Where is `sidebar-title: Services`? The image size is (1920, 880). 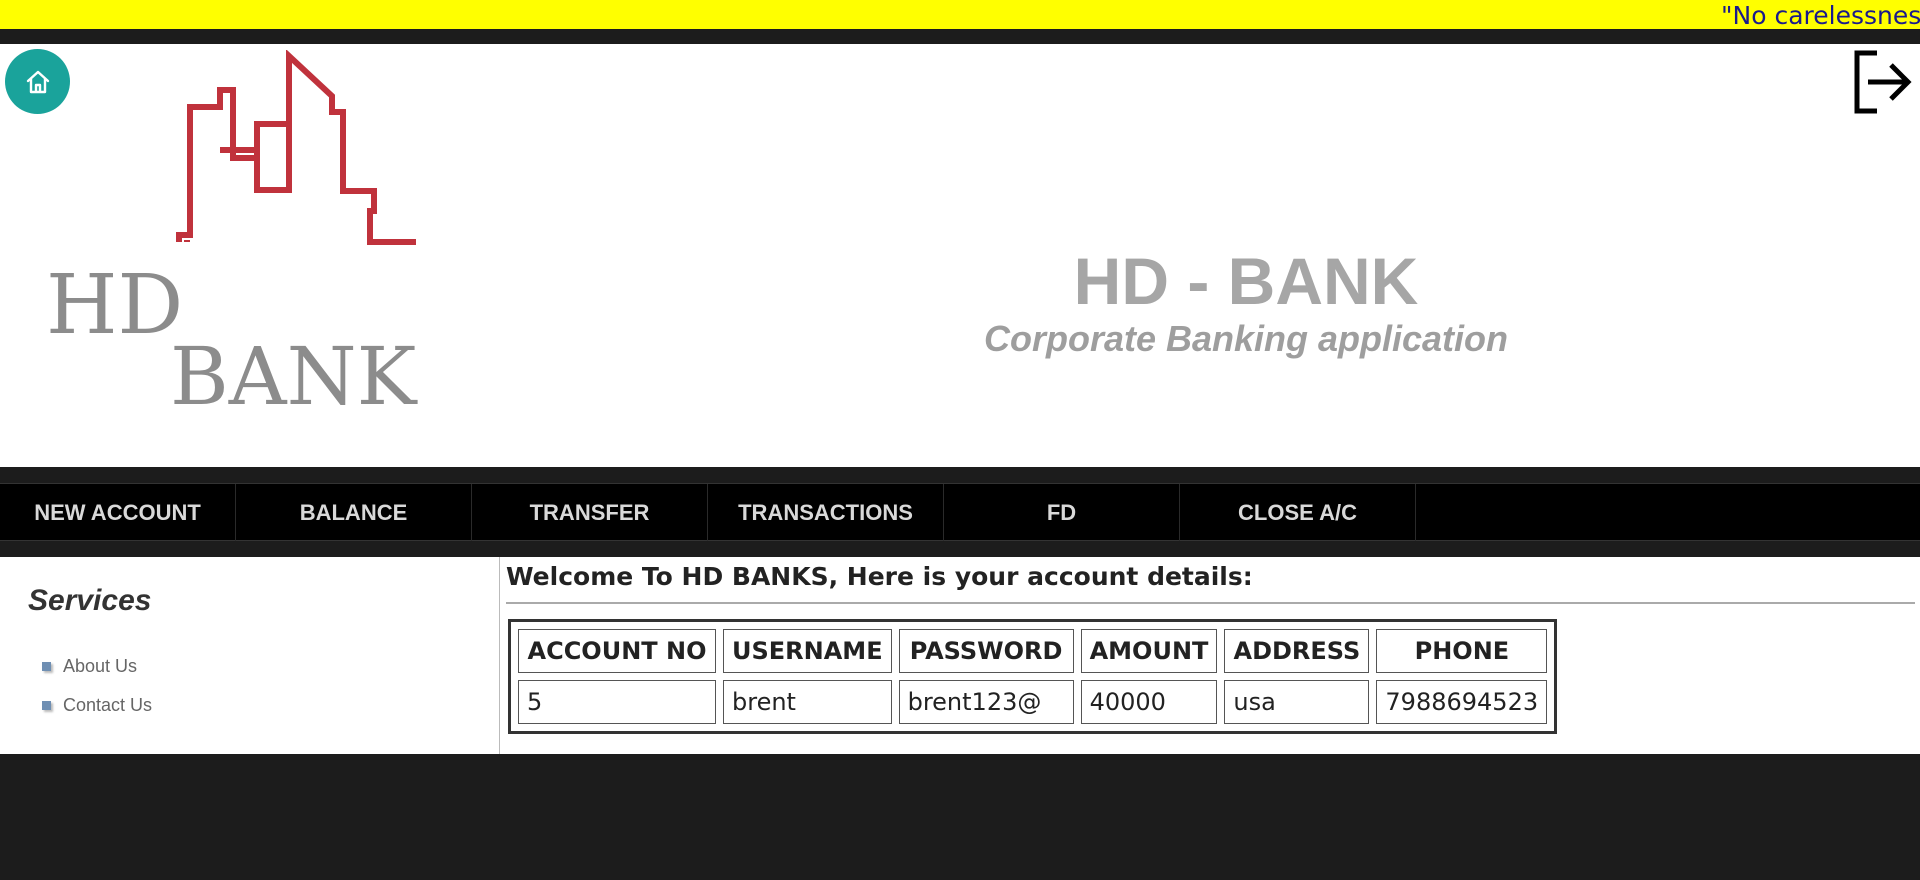
sidebar-title: Services is located at coordinates (90, 600).